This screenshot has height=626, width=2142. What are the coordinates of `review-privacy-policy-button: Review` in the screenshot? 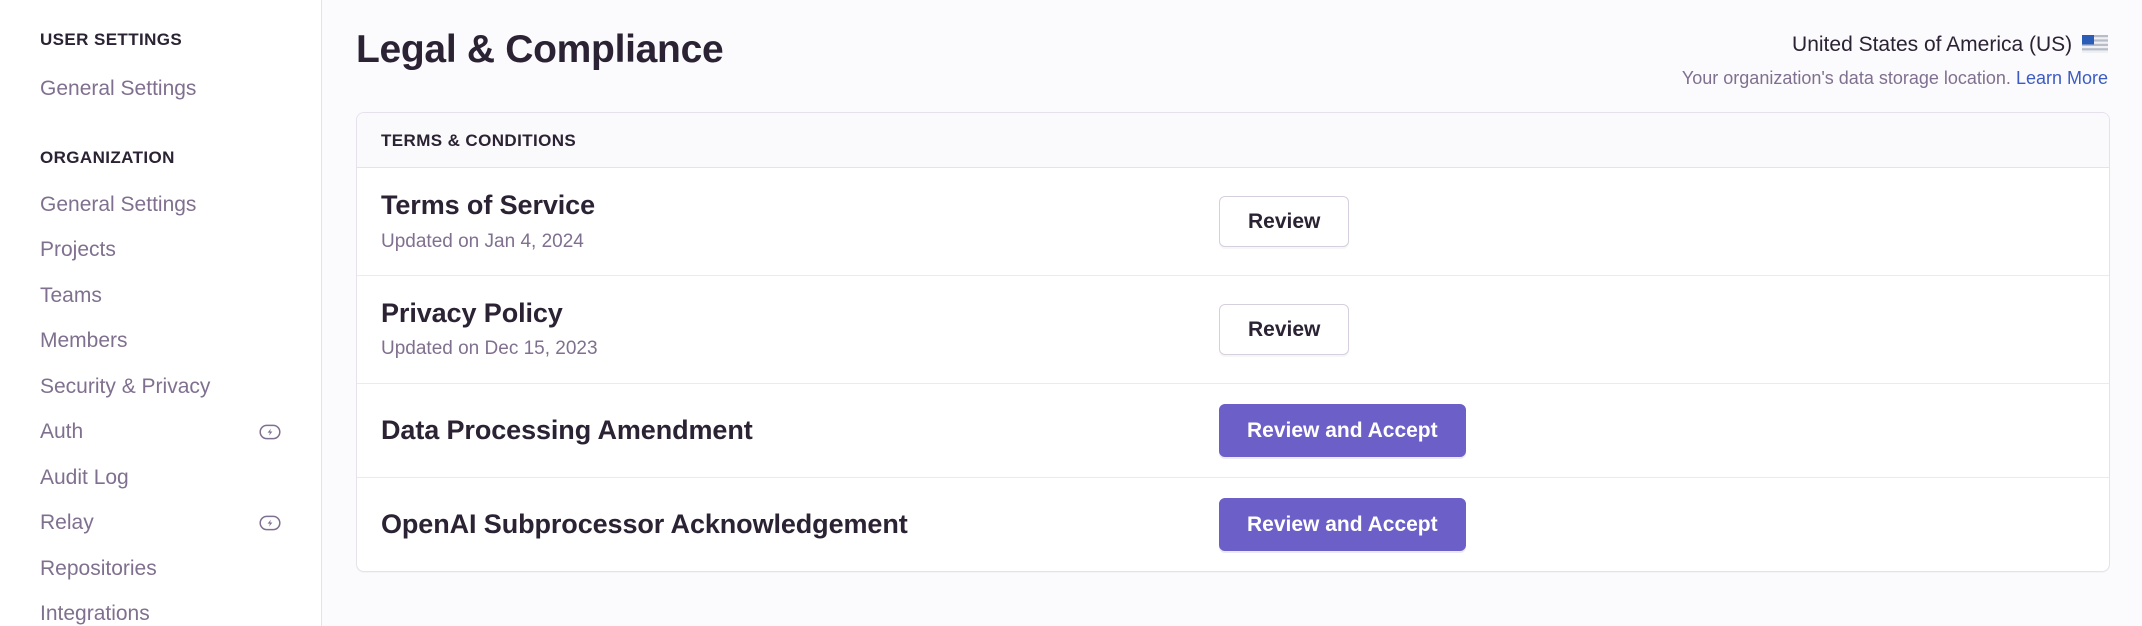 It's located at (1284, 329).